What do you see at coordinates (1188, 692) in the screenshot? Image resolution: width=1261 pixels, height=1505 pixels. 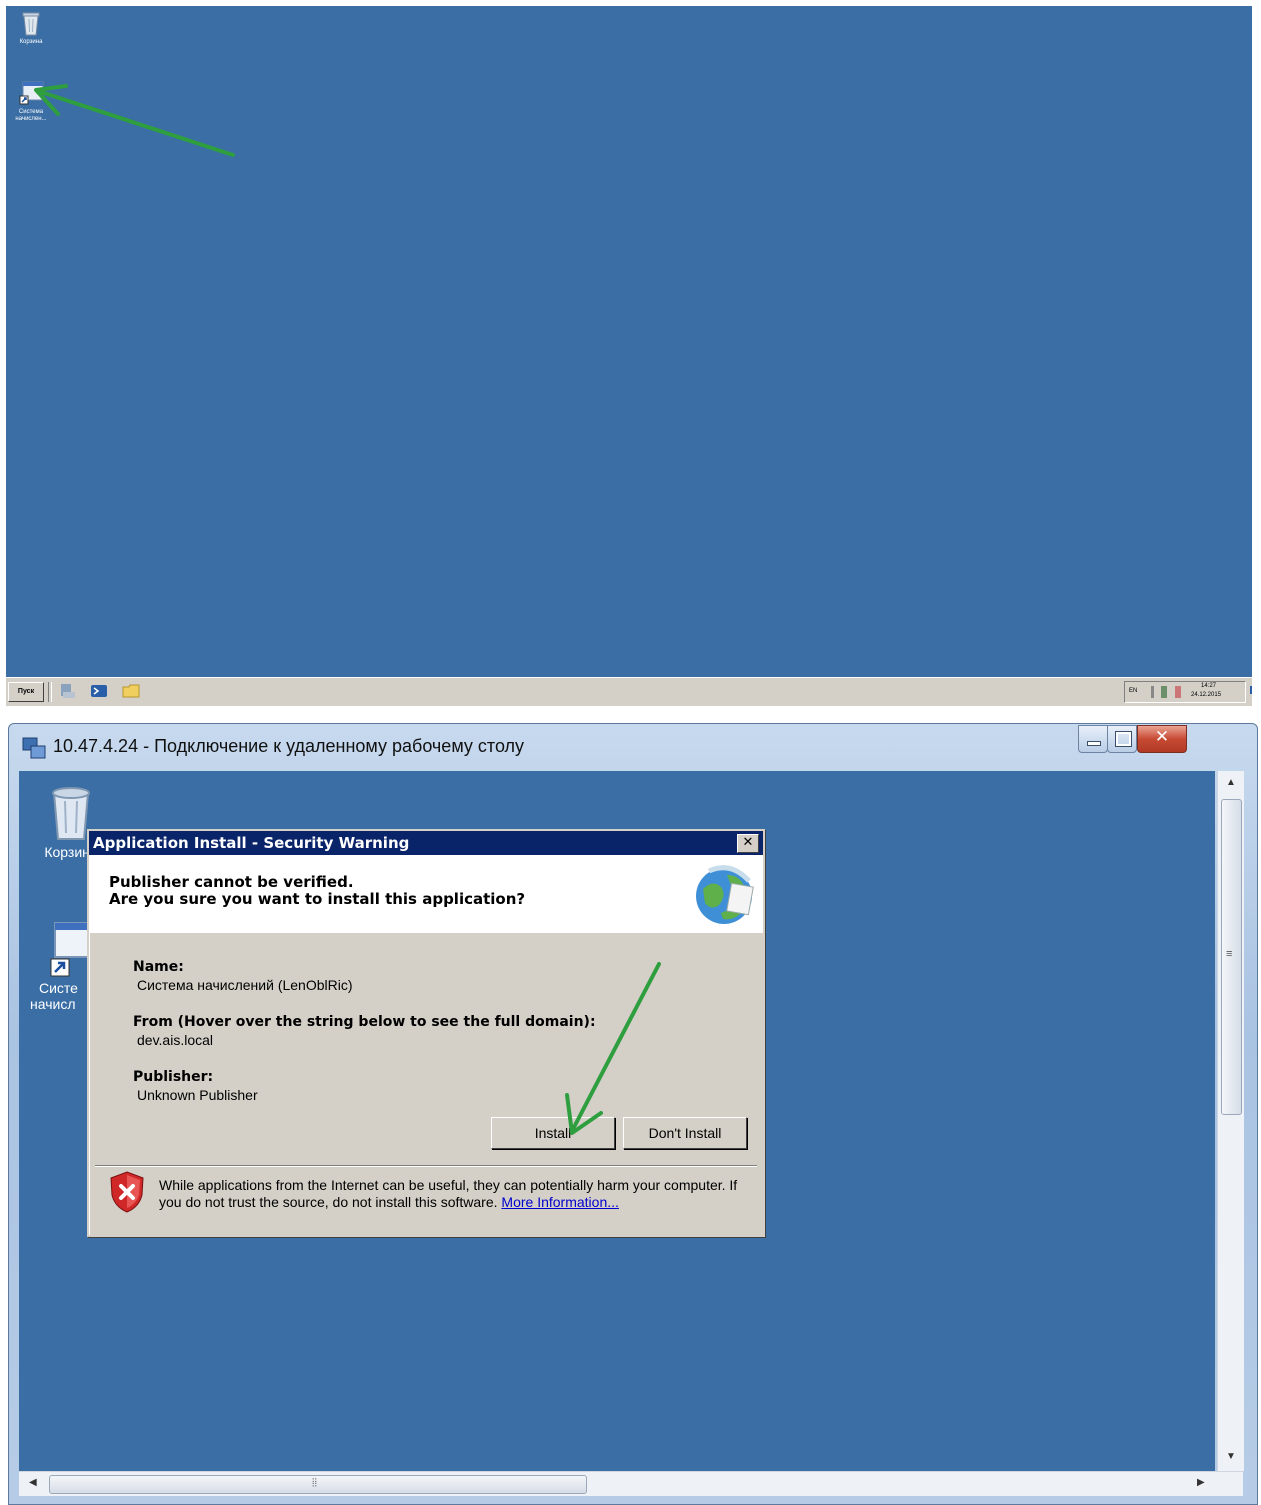 I see `system-tray: EN 14:27 24.12.2015` at bounding box center [1188, 692].